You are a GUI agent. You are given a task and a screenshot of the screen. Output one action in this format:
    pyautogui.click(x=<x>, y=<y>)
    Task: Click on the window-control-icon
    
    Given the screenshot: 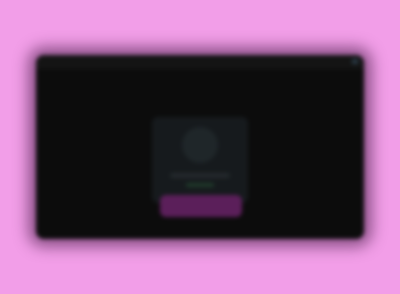 What is the action you would take?
    pyautogui.click(x=355, y=61)
    